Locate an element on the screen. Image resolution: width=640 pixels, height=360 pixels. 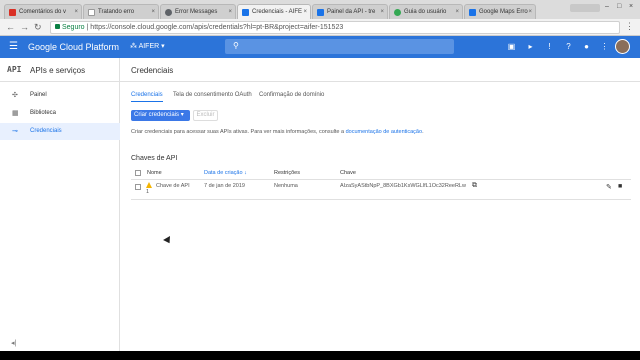
column-header-restrictions: Restrições is located at coordinates (287, 173).